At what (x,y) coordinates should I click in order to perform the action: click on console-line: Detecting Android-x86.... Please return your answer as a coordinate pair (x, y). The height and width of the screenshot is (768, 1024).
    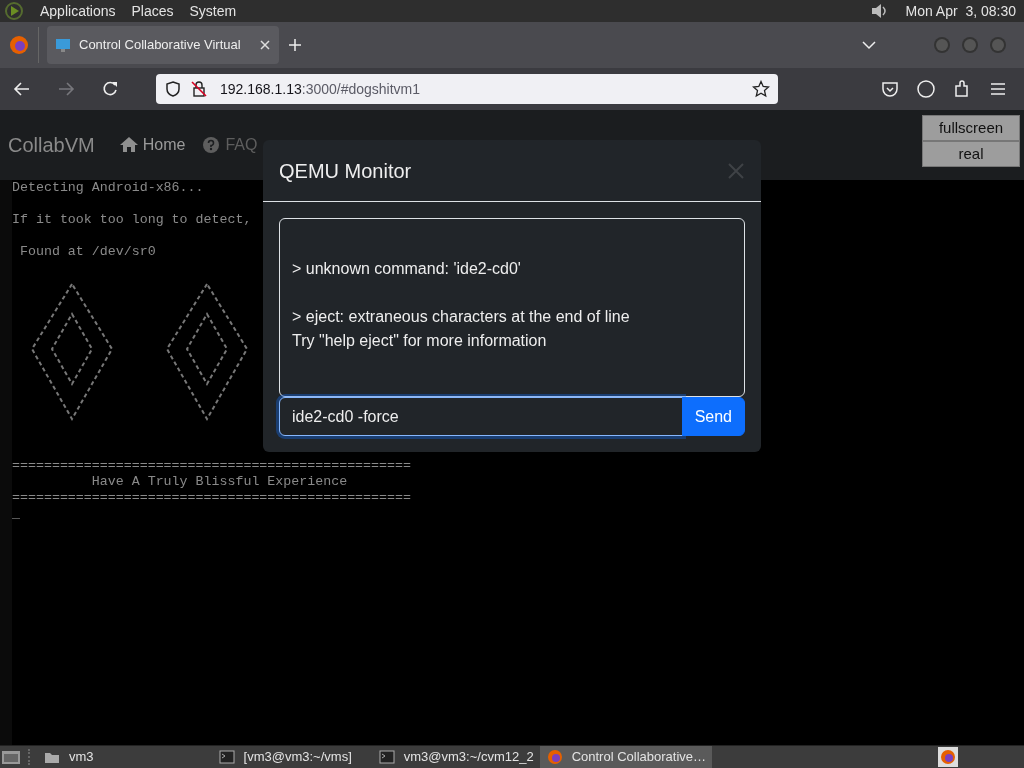
    Looking at the image, I should click on (108, 187).